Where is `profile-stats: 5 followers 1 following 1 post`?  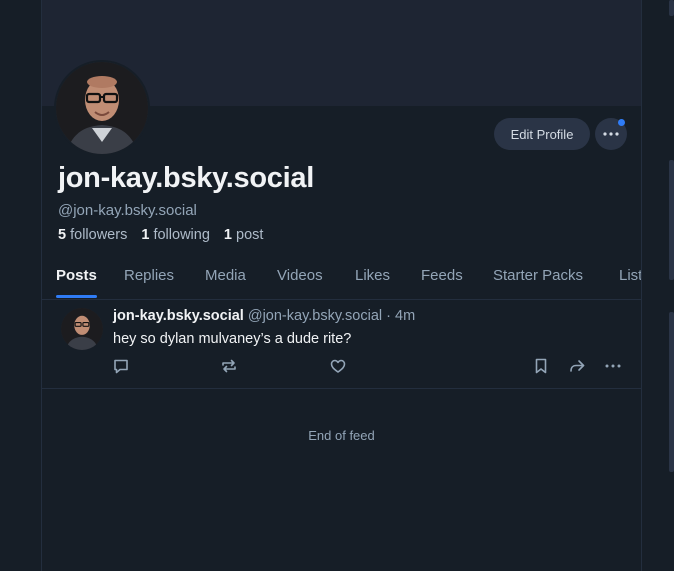
profile-stats: 5 followers 1 following 1 post is located at coordinates (165, 235).